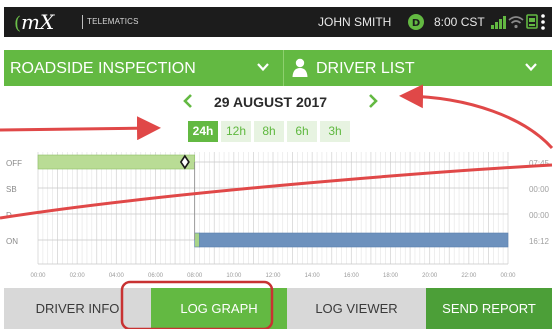 This screenshot has width=556, height=329. Describe the element at coordinates (459, 22) in the screenshot. I see `clock: 8:00 CST` at that location.